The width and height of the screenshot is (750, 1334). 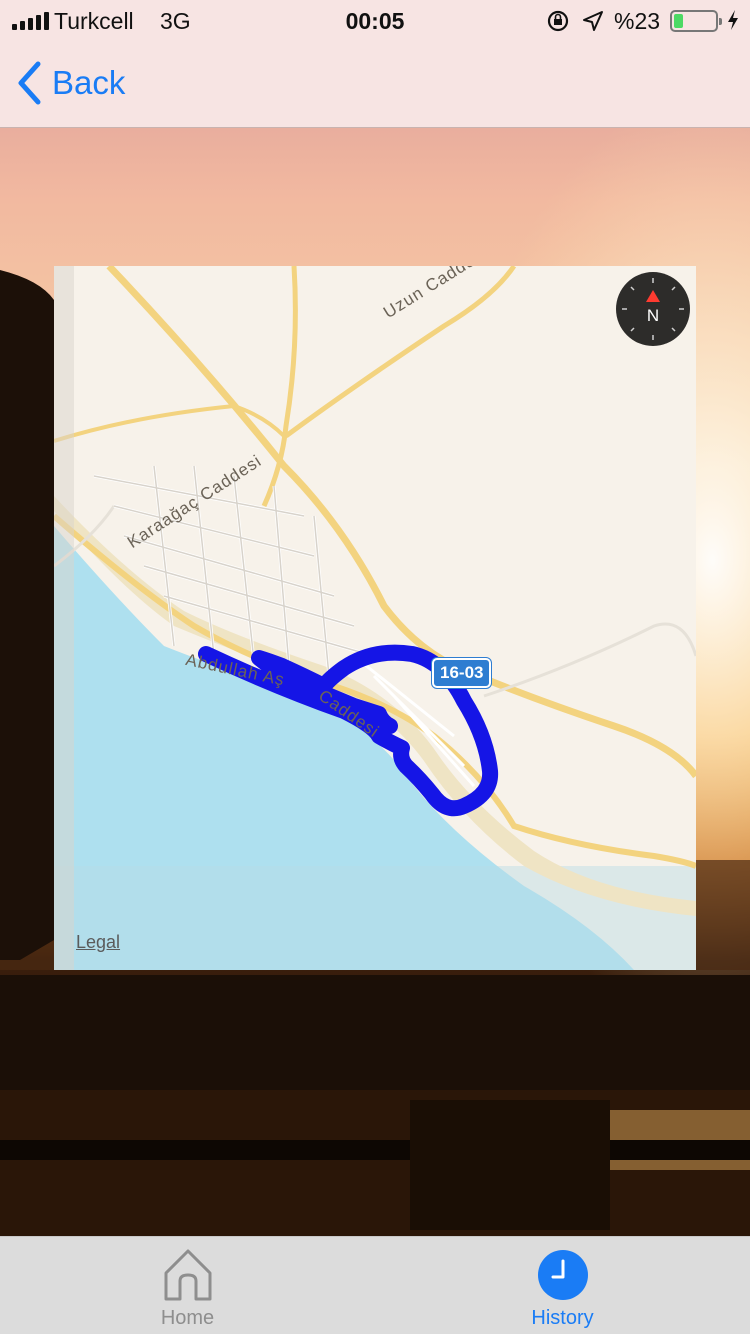 I want to click on chevron-left-icon, so click(x=29, y=83).